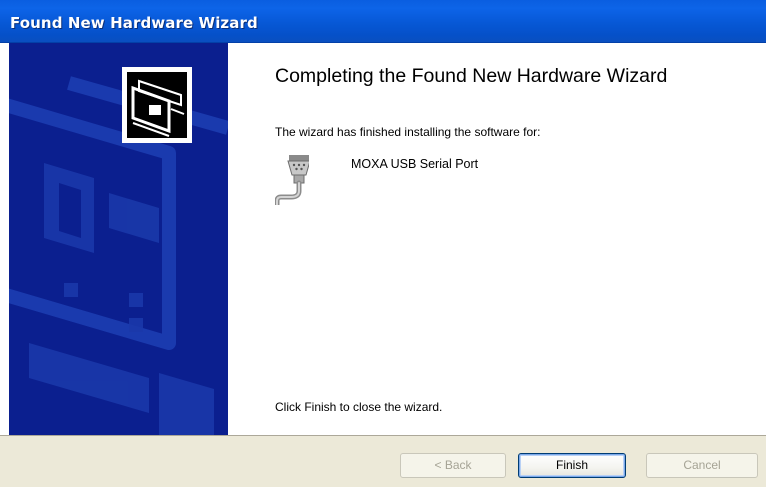 This screenshot has width=766, height=487. Describe the element at coordinates (471, 76) in the screenshot. I see `page-title: Completing the Found New Hardware Wizard` at that location.